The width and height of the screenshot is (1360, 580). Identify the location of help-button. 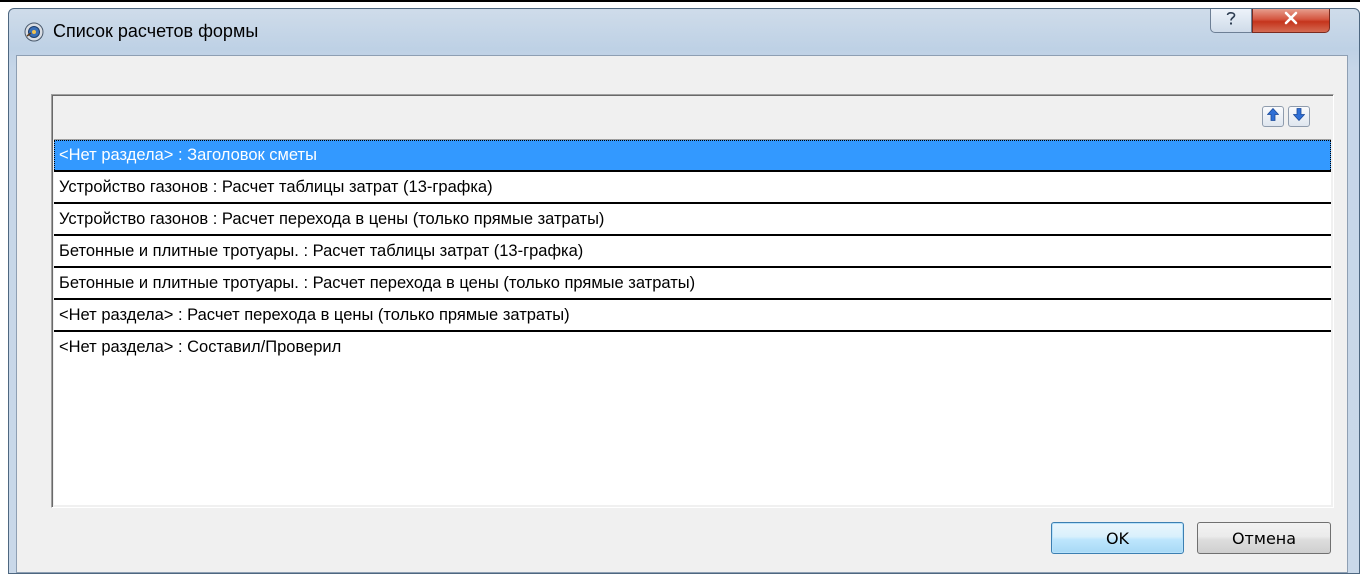
(1231, 21).